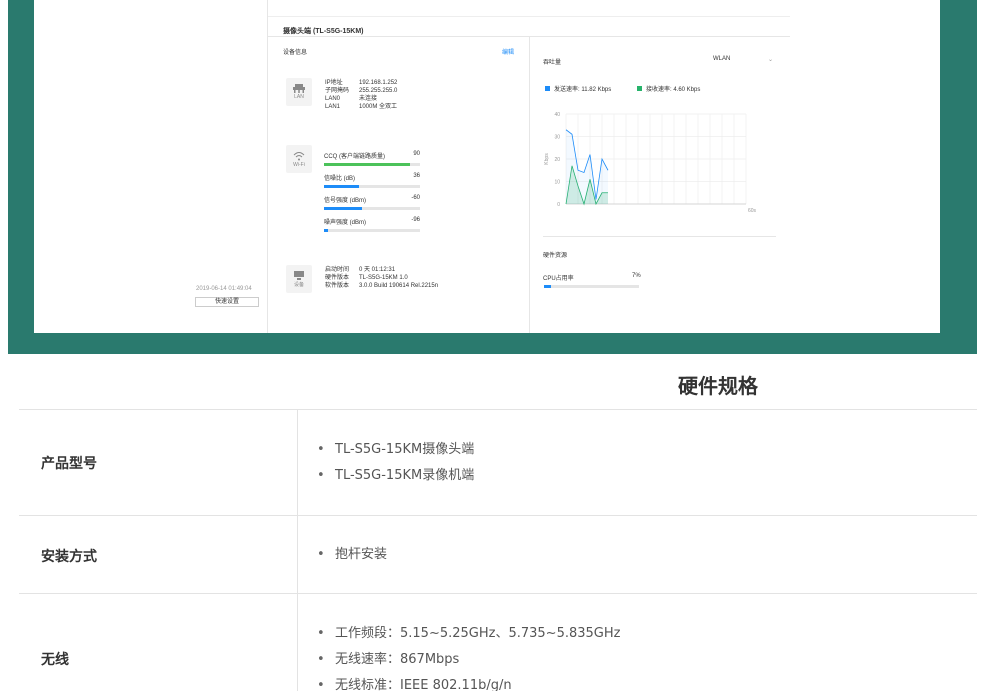 The width and height of the screenshot is (996, 691). What do you see at coordinates (591, 286) in the screenshot?
I see `cpu-meter` at bounding box center [591, 286].